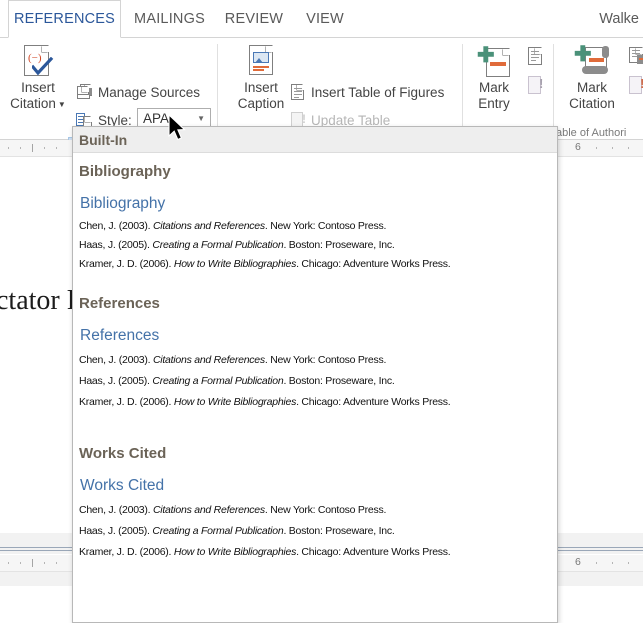  Describe the element at coordinates (494, 103) in the screenshot. I see `mark-entry-label-line2: Entry` at that location.